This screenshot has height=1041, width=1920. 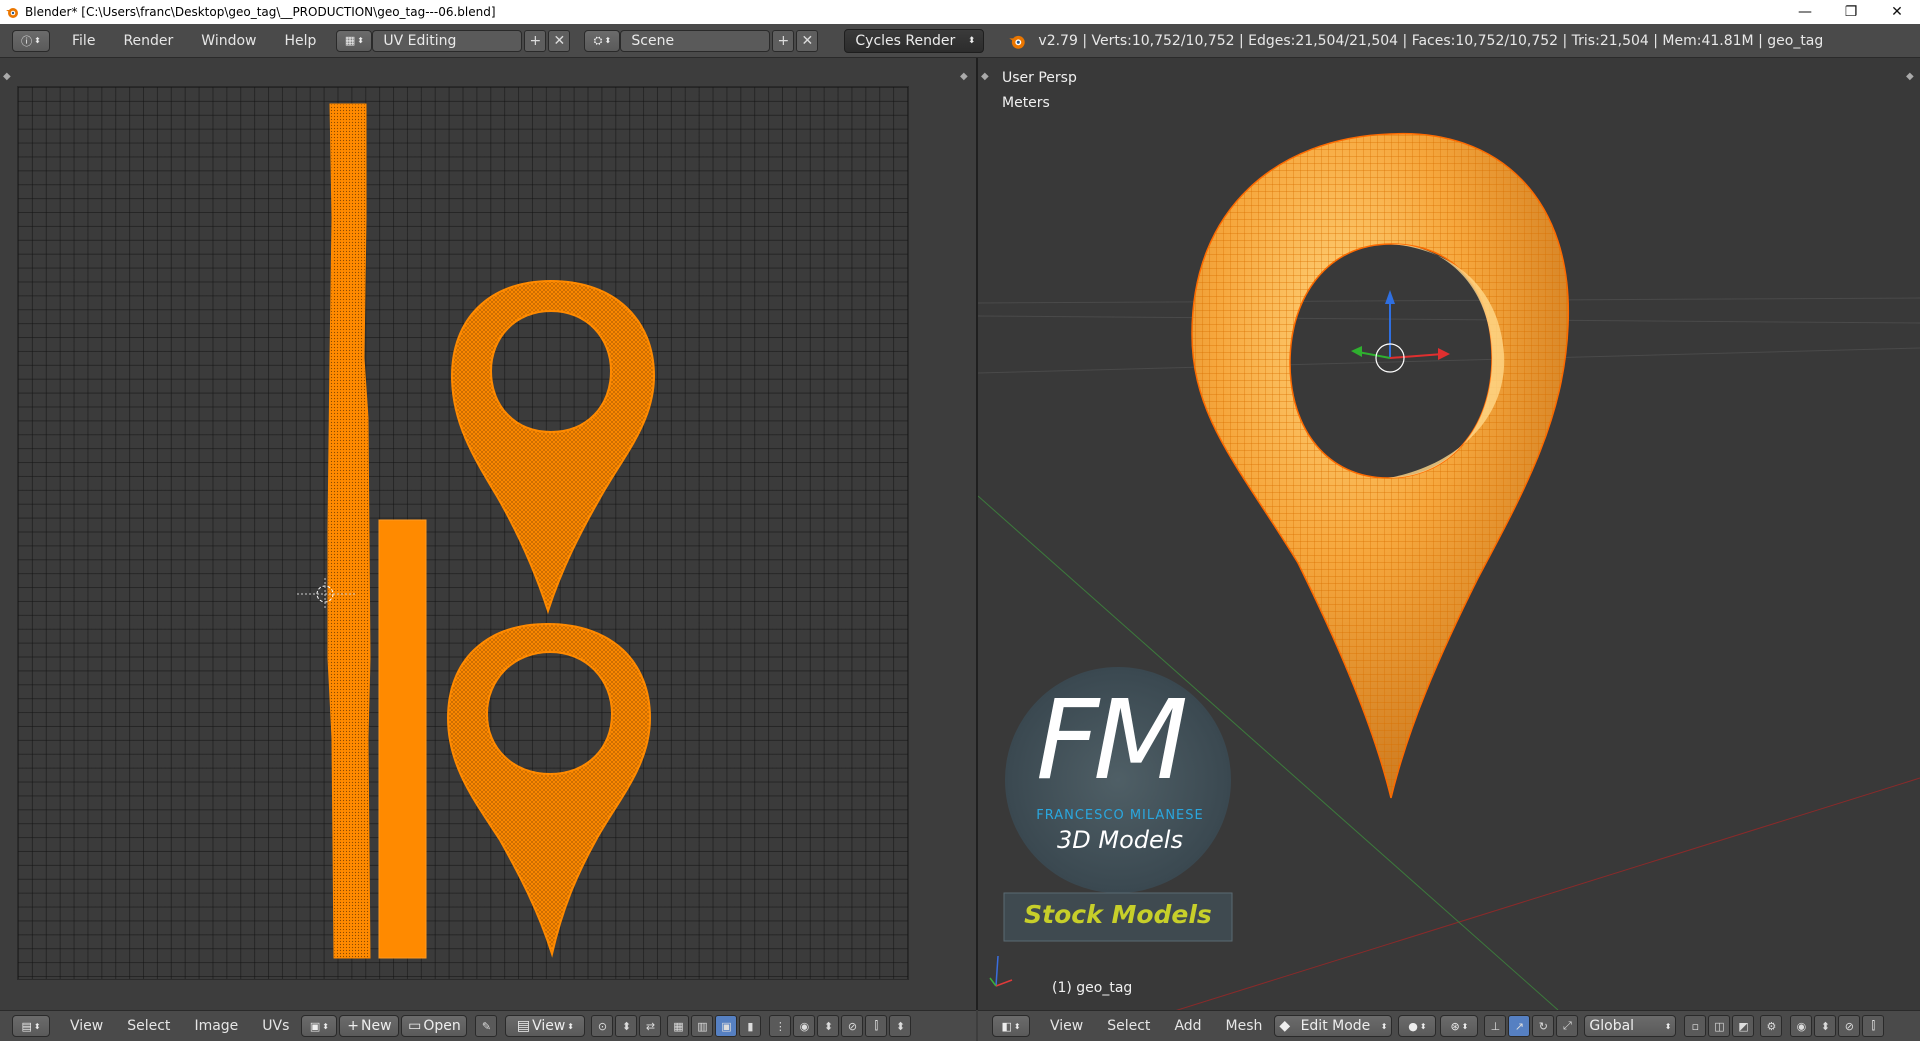 I want to click on x-icon: ✕, so click(x=807, y=40).